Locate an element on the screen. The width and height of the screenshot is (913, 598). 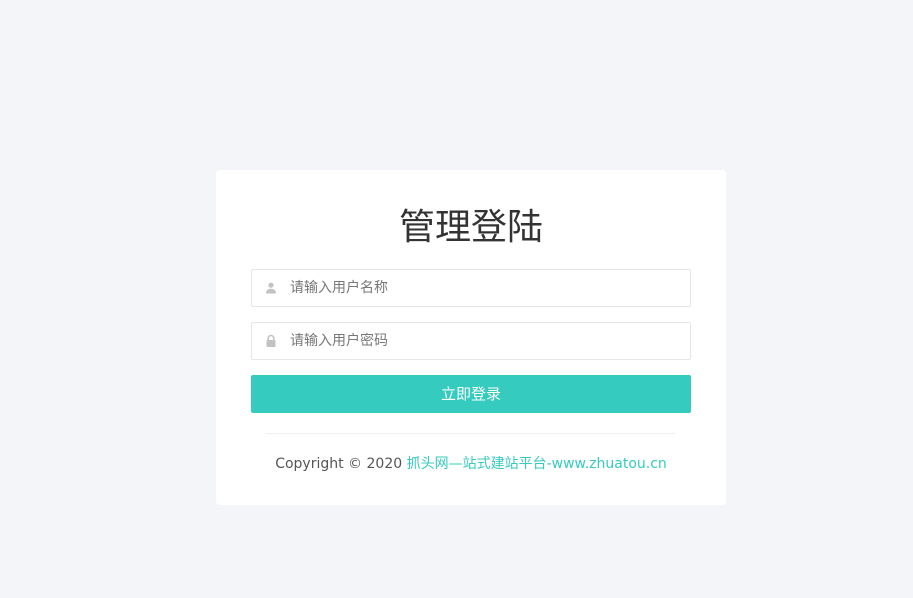
password-input is located at coordinates (485, 341).